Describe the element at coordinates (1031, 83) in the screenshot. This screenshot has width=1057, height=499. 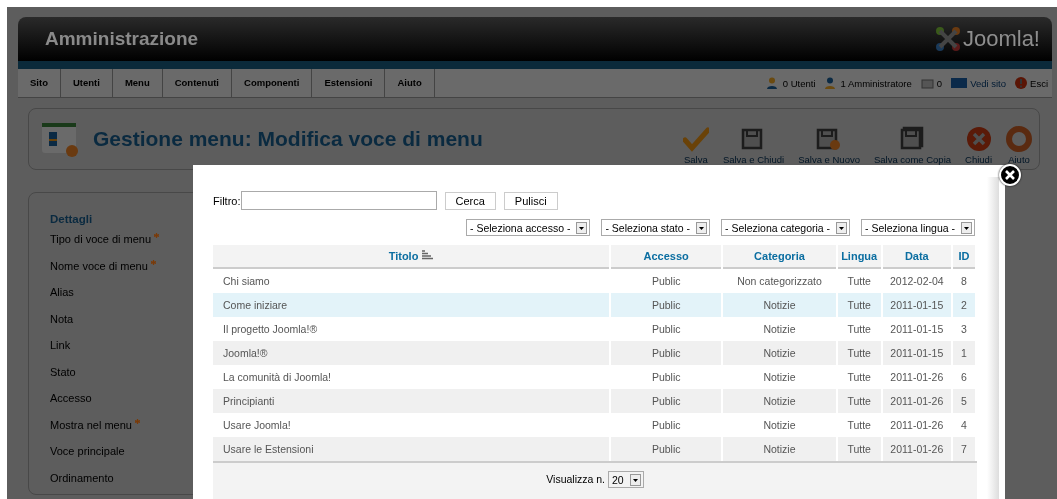
I see `status-item: Esci` at that location.